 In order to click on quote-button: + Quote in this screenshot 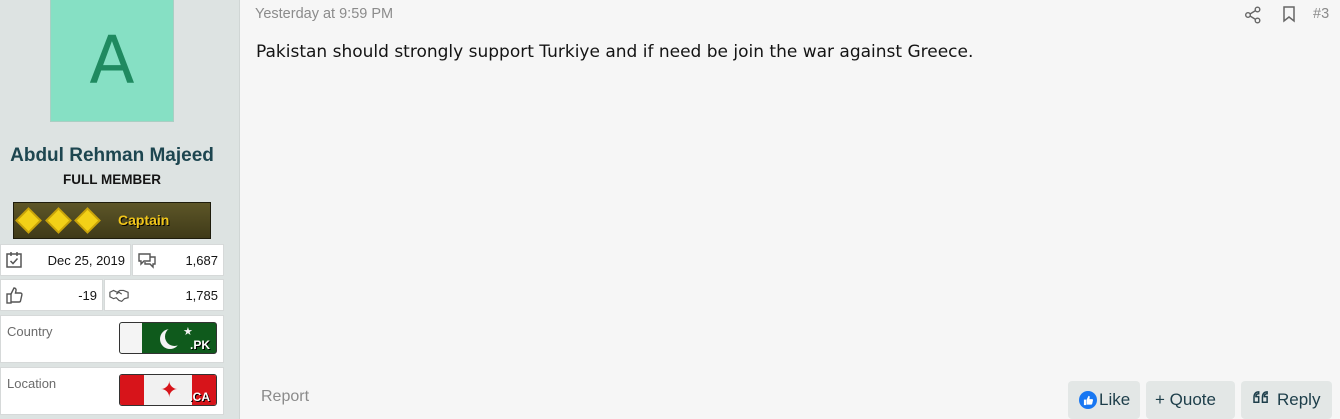, I will do `click(1190, 400)`.